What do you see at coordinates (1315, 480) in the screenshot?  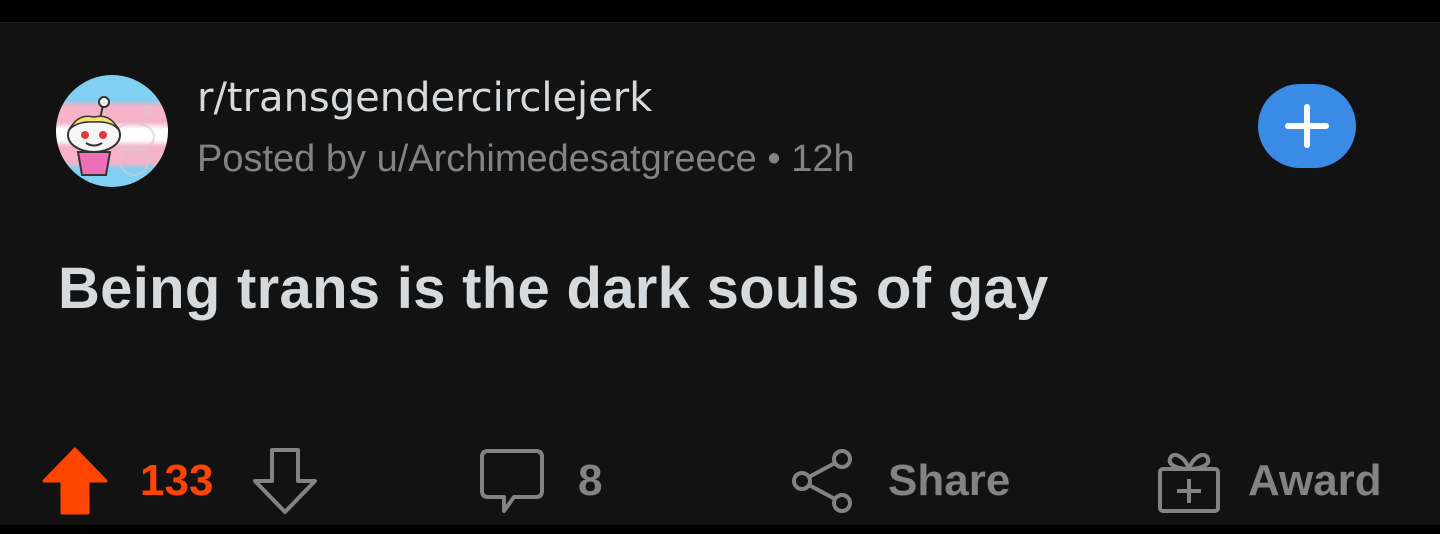 I see `award-label: Award` at bounding box center [1315, 480].